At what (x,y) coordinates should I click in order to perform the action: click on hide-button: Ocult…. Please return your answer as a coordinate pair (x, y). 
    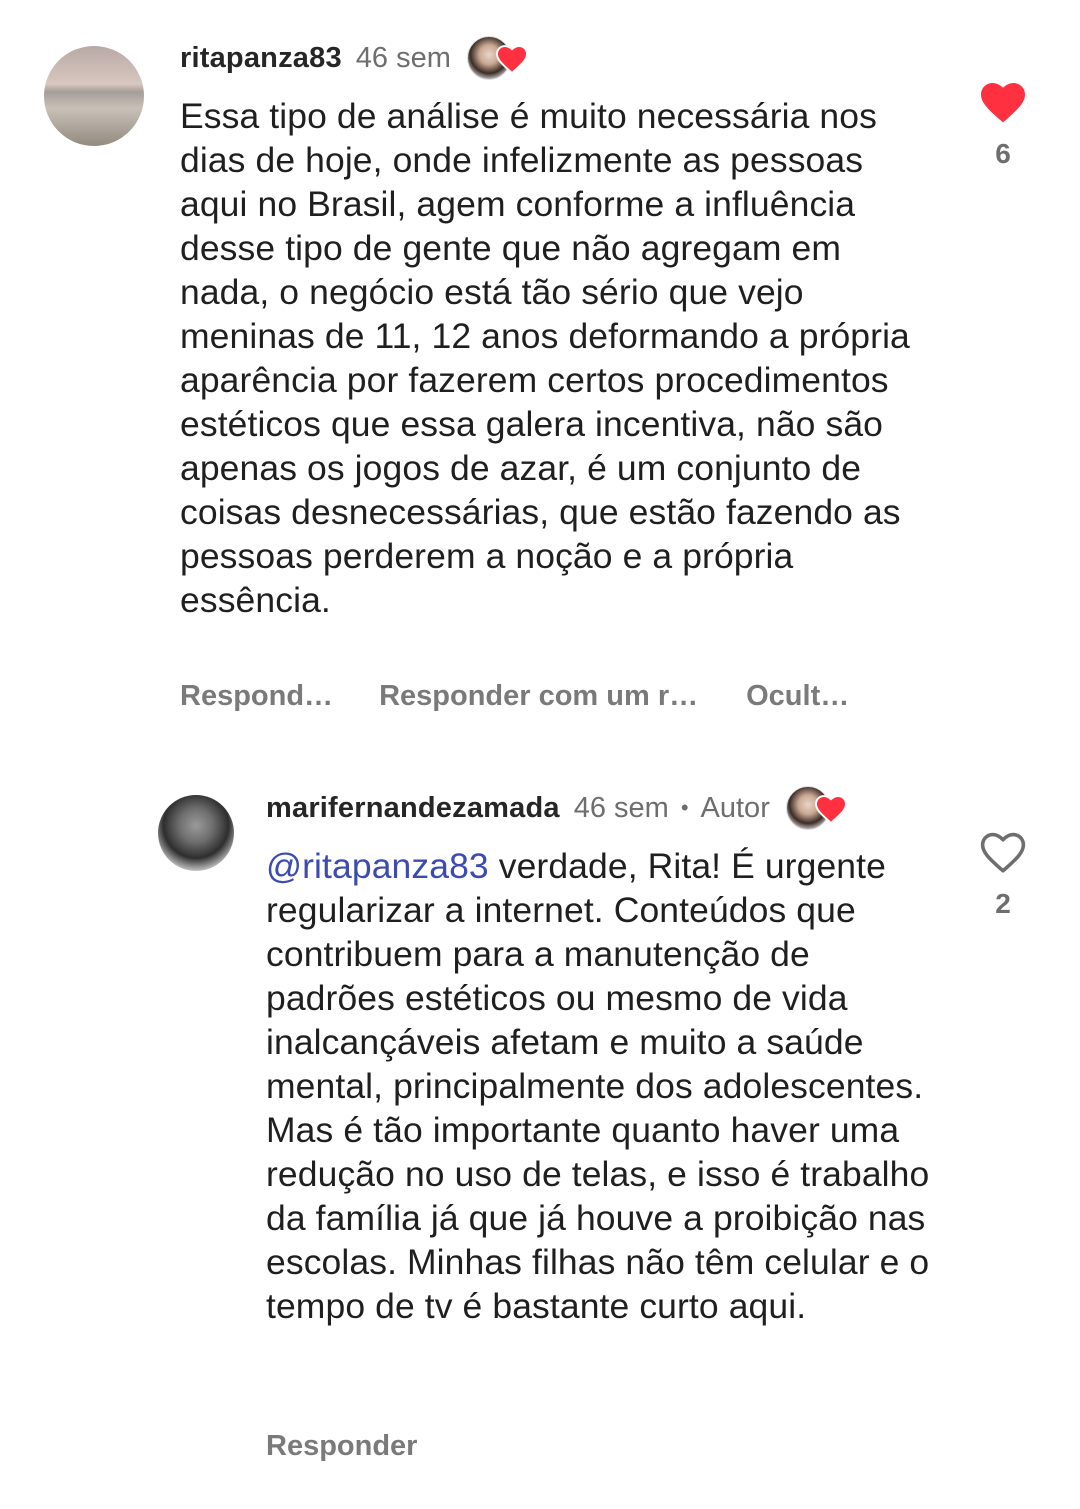
    Looking at the image, I should click on (797, 696).